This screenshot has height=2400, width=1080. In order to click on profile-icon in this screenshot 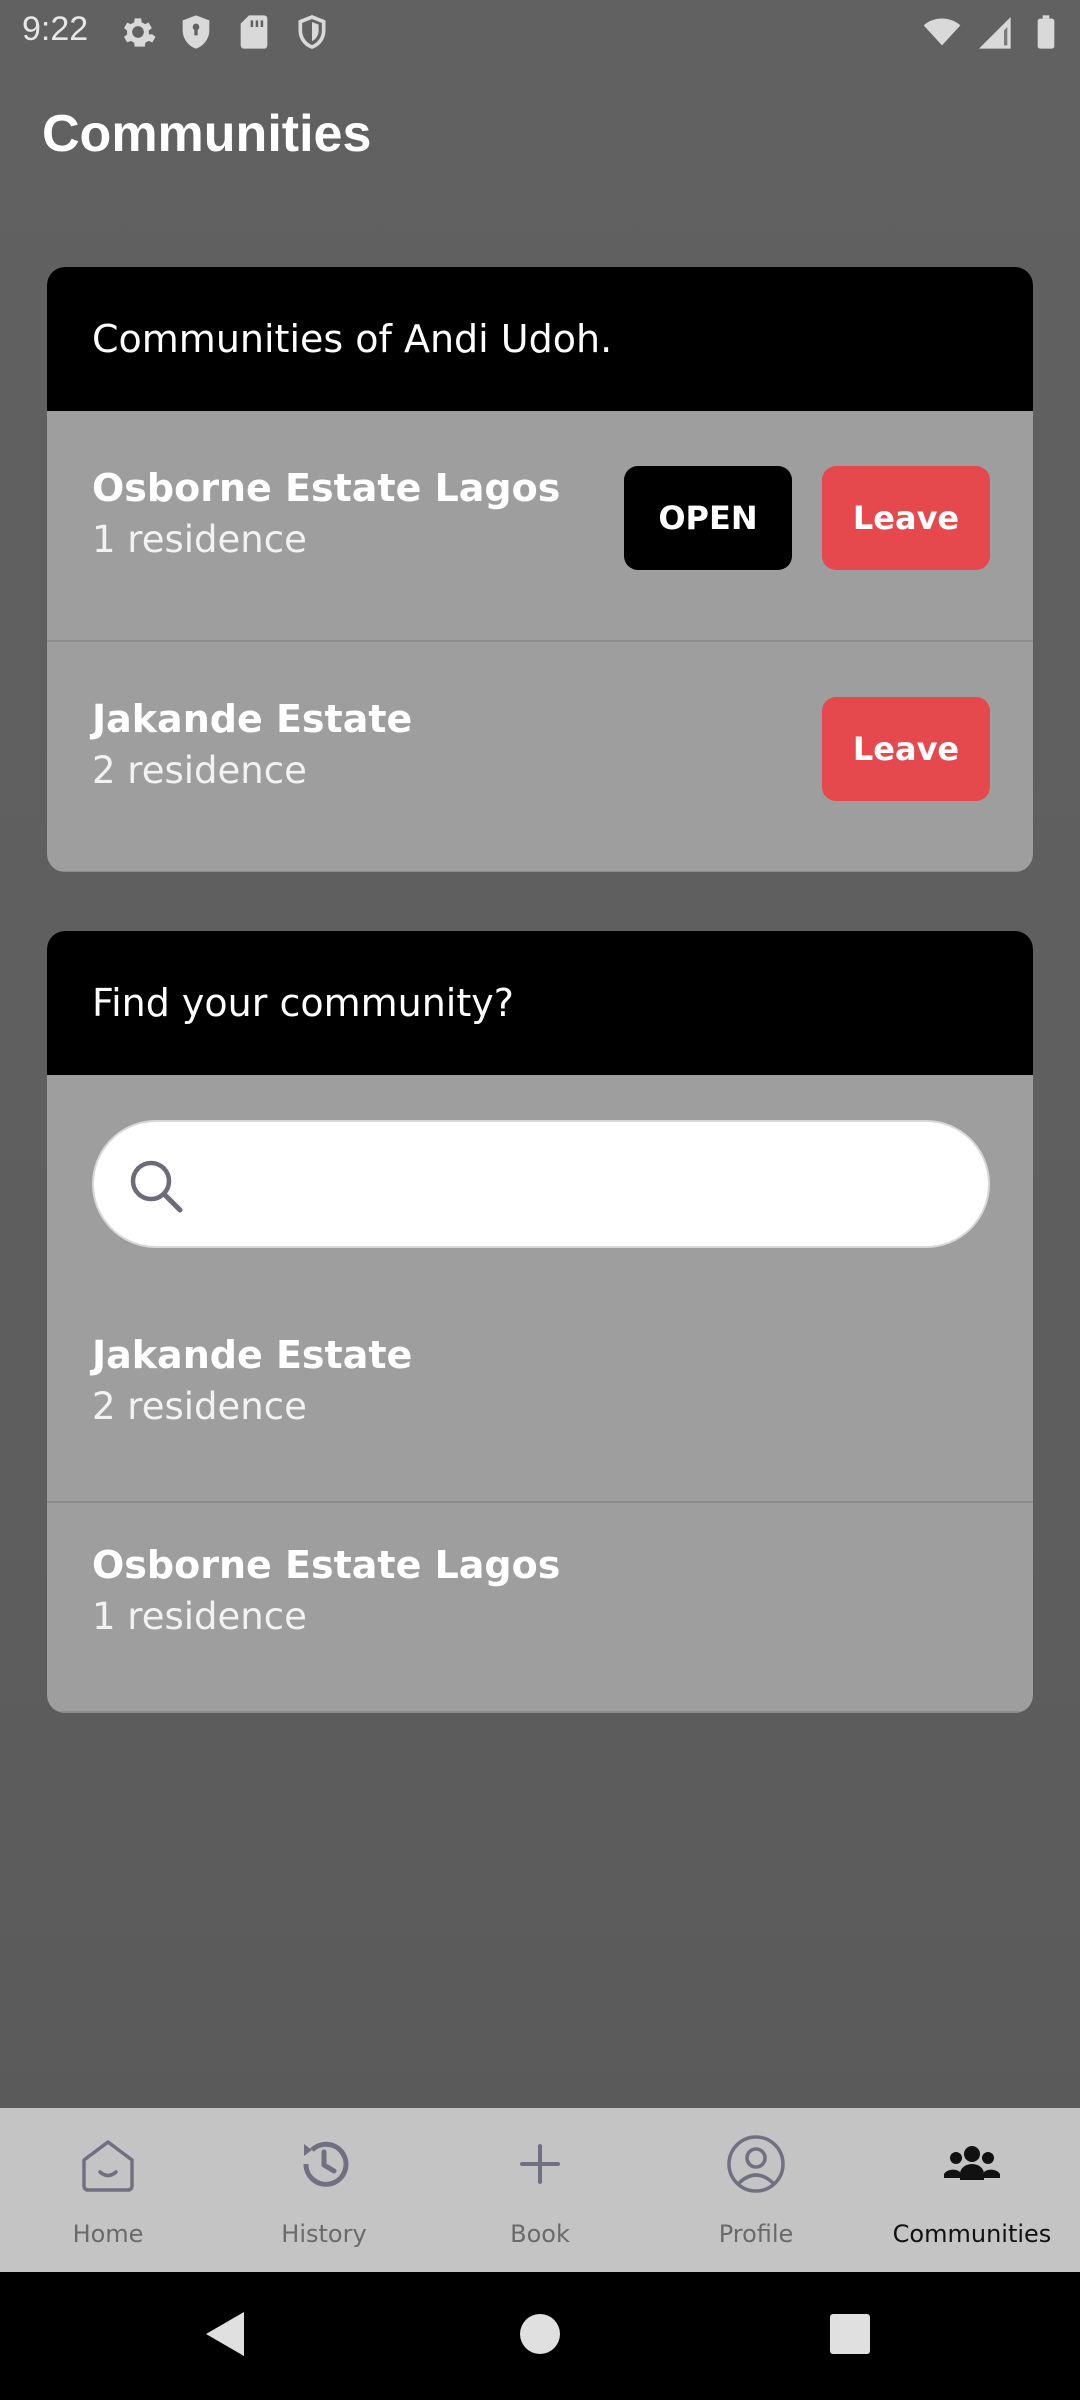, I will do `click(756, 2164)`.